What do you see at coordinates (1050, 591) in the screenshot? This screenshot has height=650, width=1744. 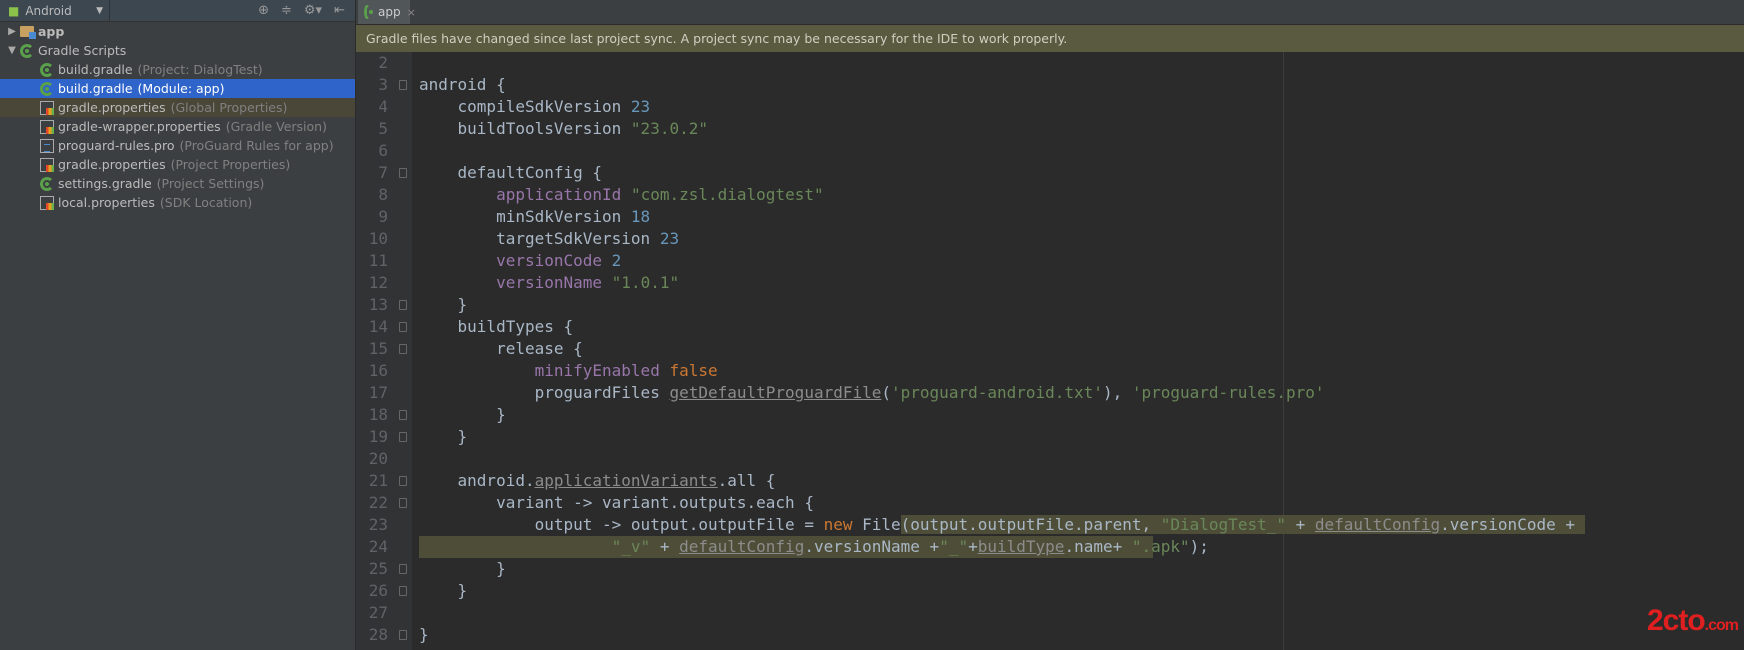 I see `code-line: 26 }` at bounding box center [1050, 591].